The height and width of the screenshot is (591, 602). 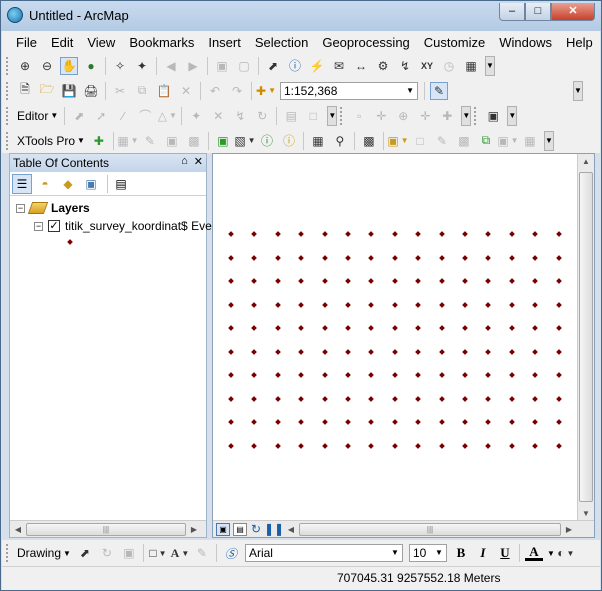 What do you see at coordinates (47, 91) in the screenshot?
I see `open-folder-icon: 🗁` at bounding box center [47, 91].